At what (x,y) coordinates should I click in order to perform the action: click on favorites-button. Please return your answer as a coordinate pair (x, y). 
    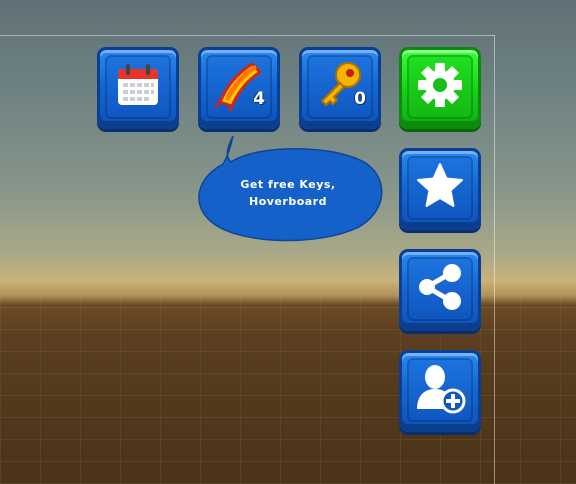
    Looking at the image, I should click on (440, 189).